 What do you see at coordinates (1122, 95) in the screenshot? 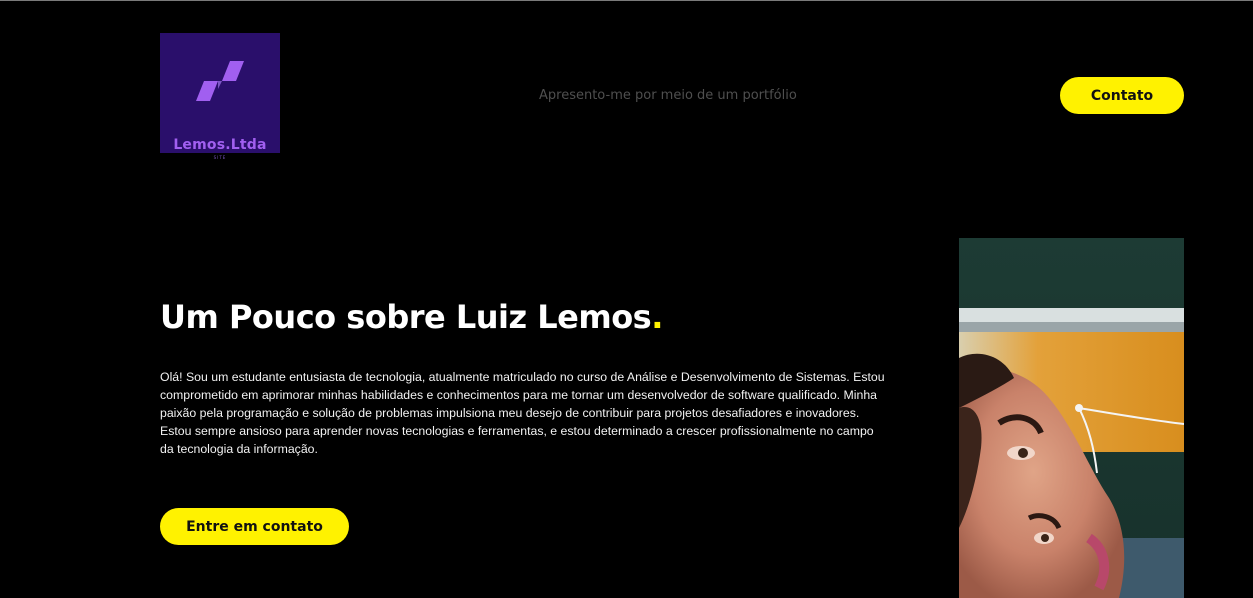
I see `contact-button: Contato` at bounding box center [1122, 95].